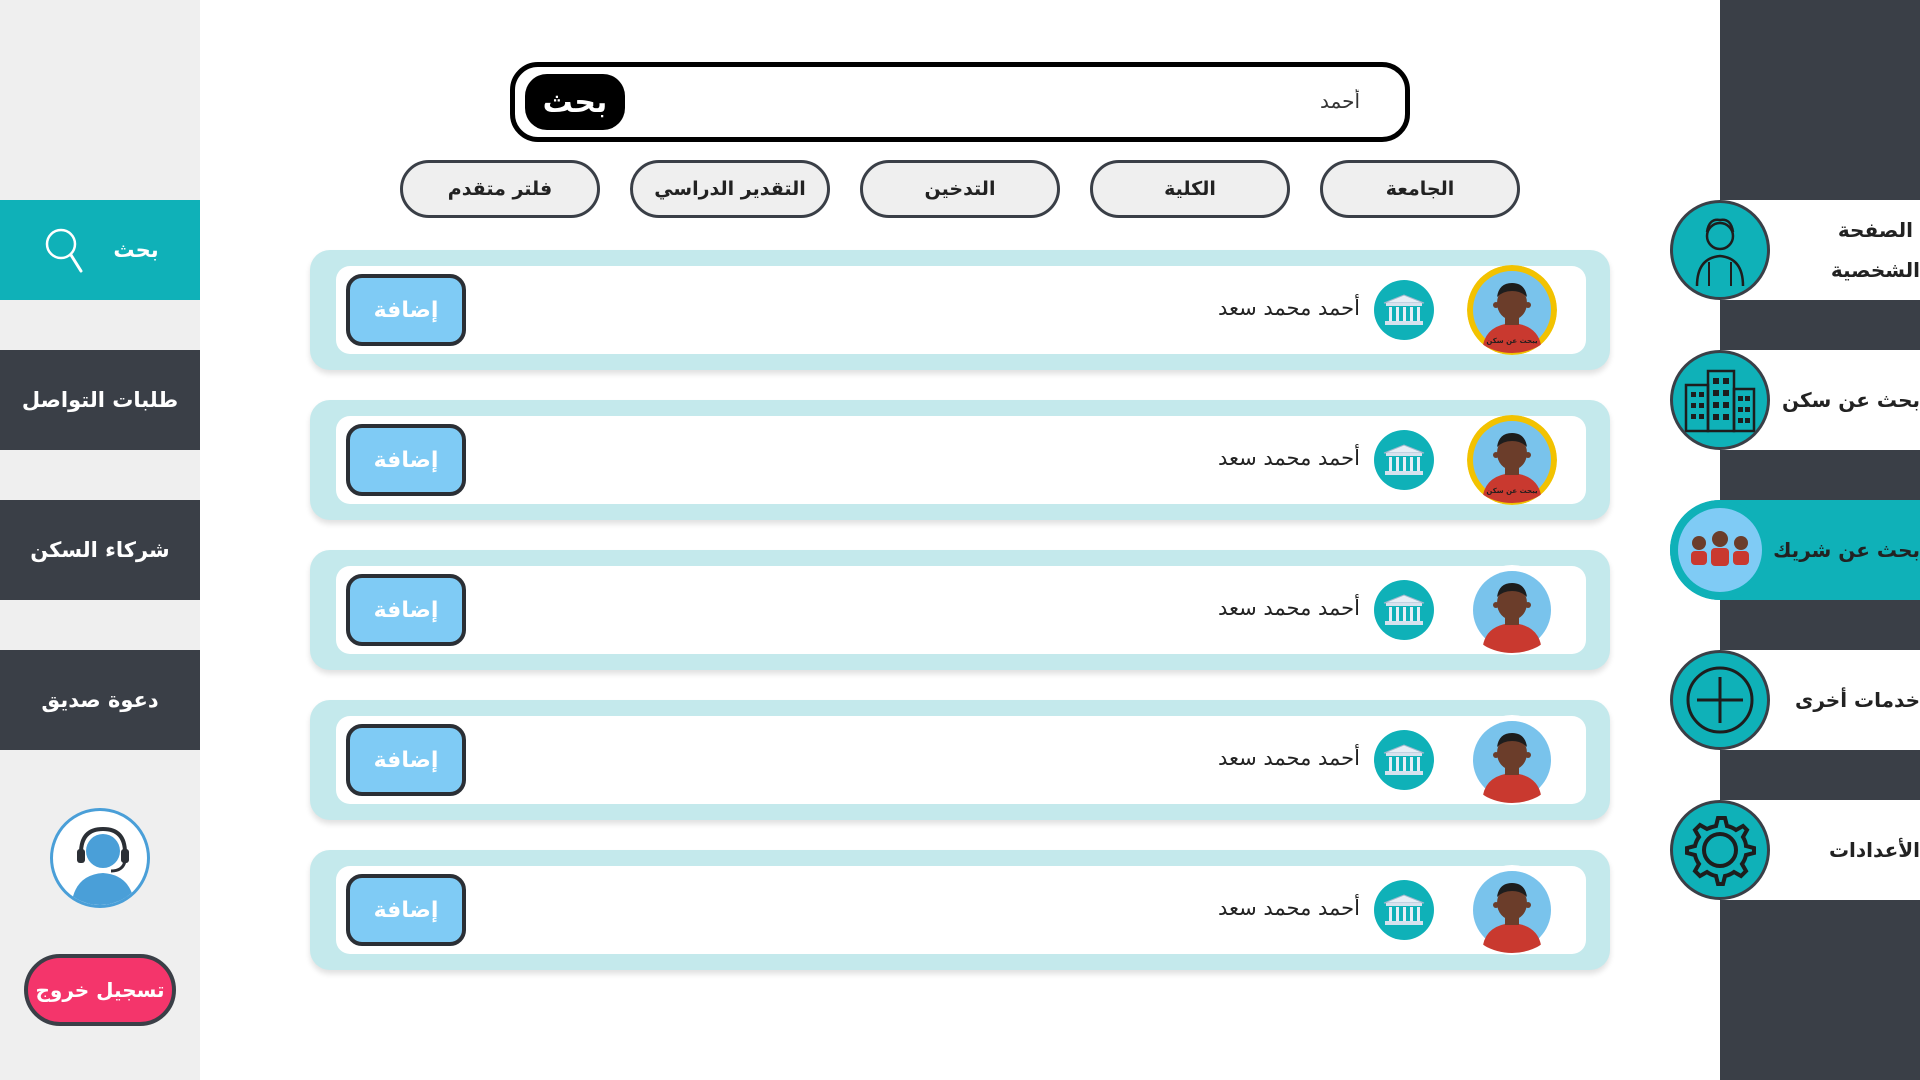  I want to click on left-nav-search: بحث, so click(100, 250).